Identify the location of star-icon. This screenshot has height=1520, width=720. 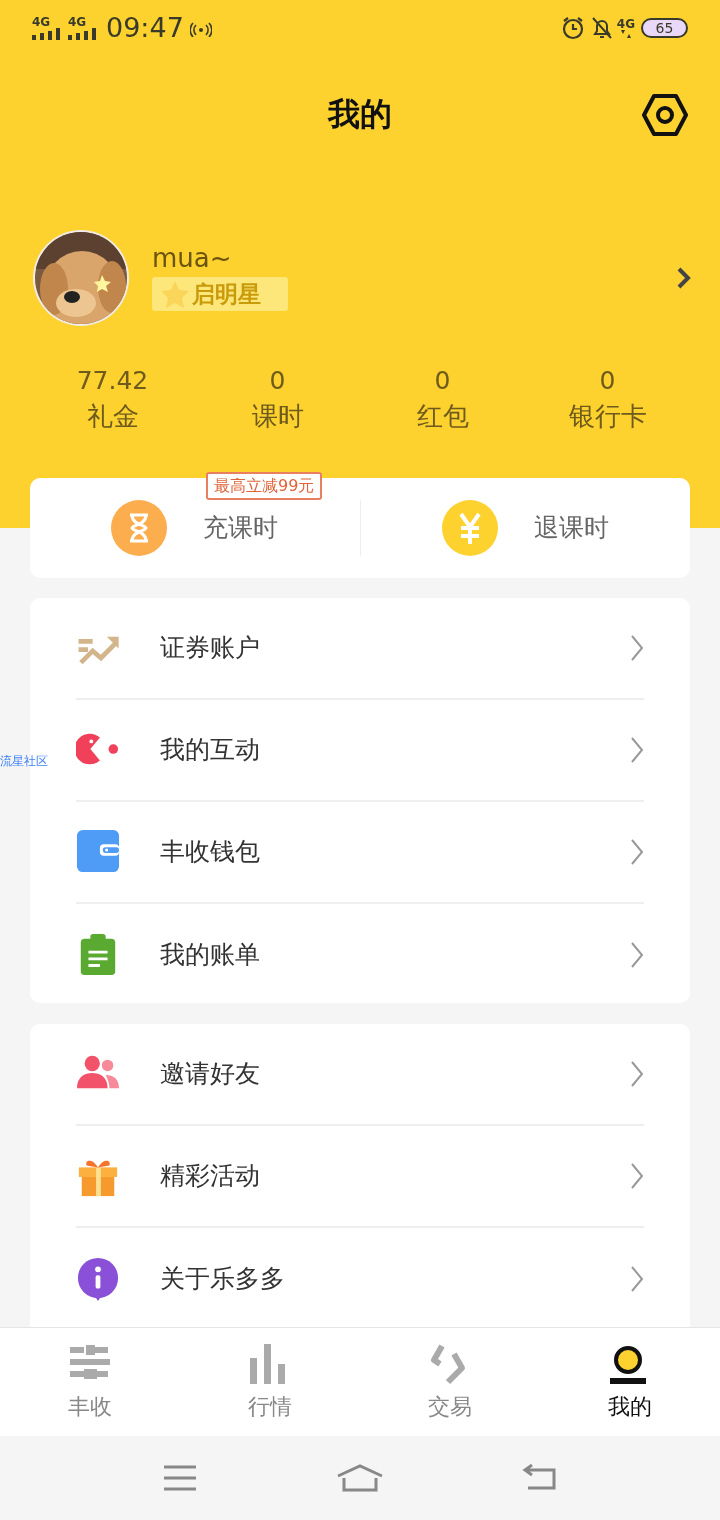
(175, 294).